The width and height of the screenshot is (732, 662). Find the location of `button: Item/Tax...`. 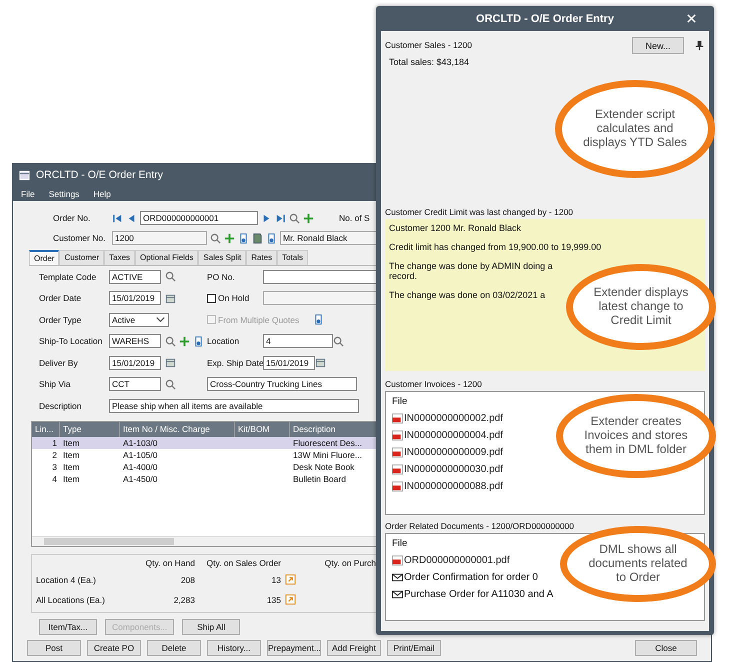

button: Item/Tax... is located at coordinates (68, 626).